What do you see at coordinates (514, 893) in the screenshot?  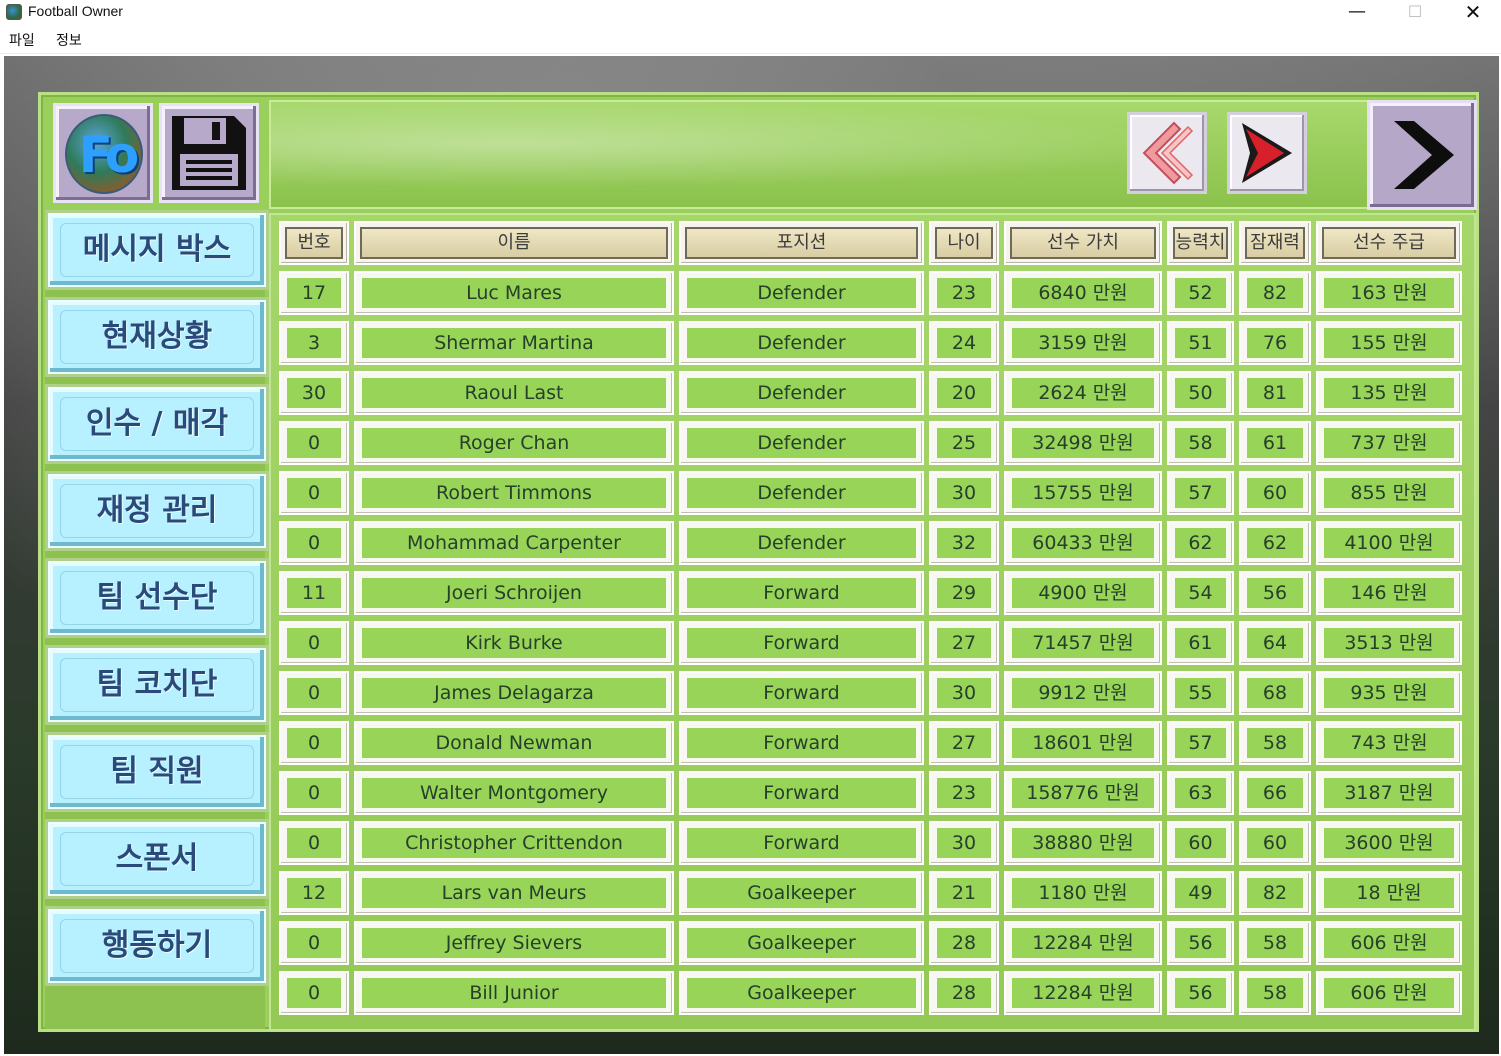 I see `cell-value: Lars van Meurs` at bounding box center [514, 893].